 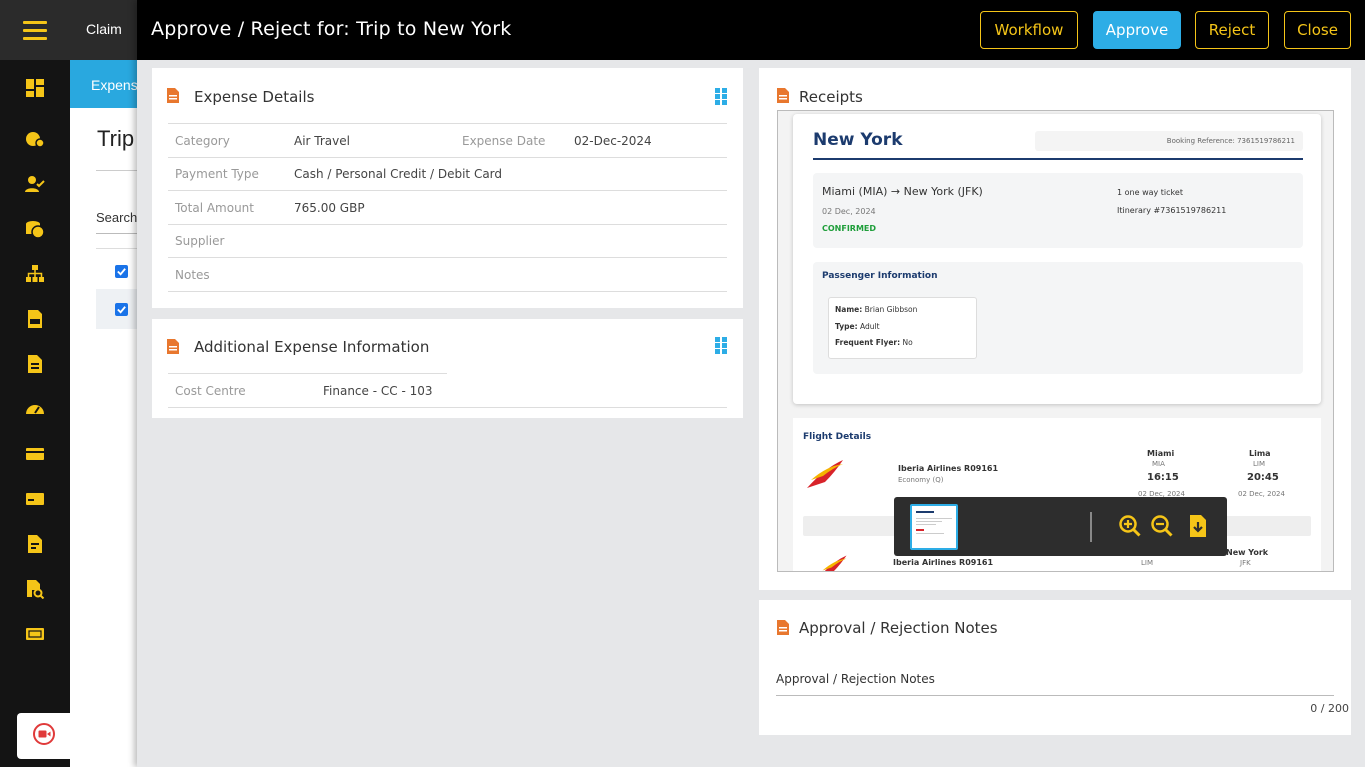 What do you see at coordinates (876, 309) in the screenshot?
I see `receipt-passenger-name: Name: Brian Gibbson` at bounding box center [876, 309].